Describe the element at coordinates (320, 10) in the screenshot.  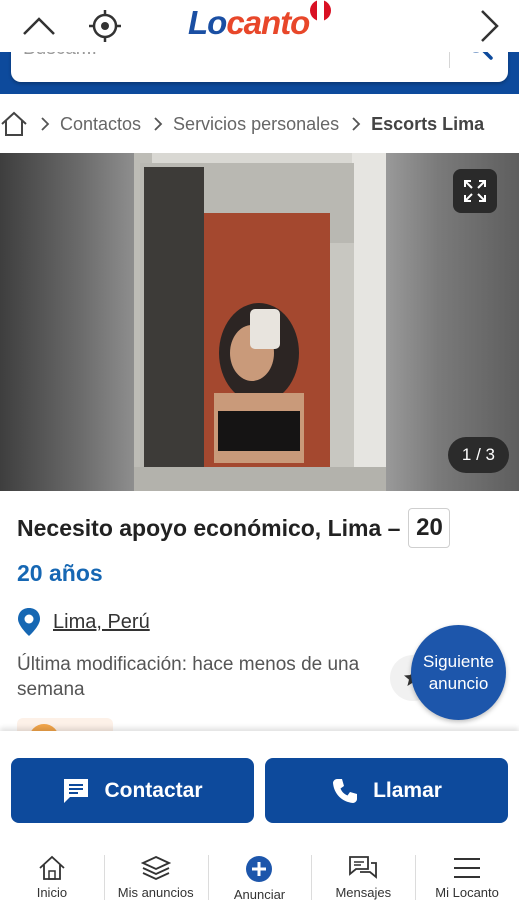
I see `peru-flag-icon` at that location.